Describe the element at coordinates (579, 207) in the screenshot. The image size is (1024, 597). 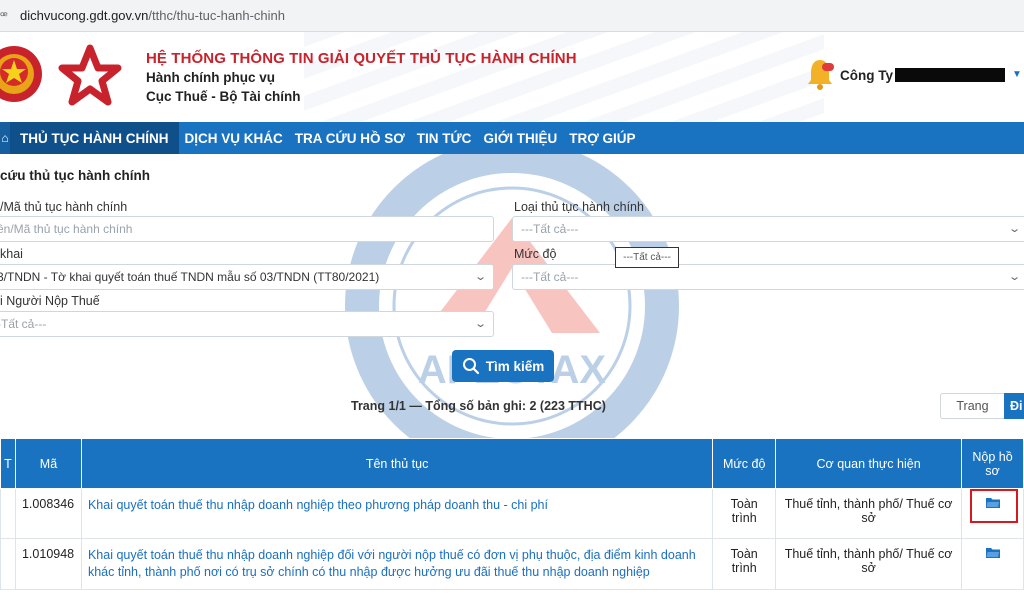
I see `procedure-type-label: Loại thủ tục hành chính` at that location.